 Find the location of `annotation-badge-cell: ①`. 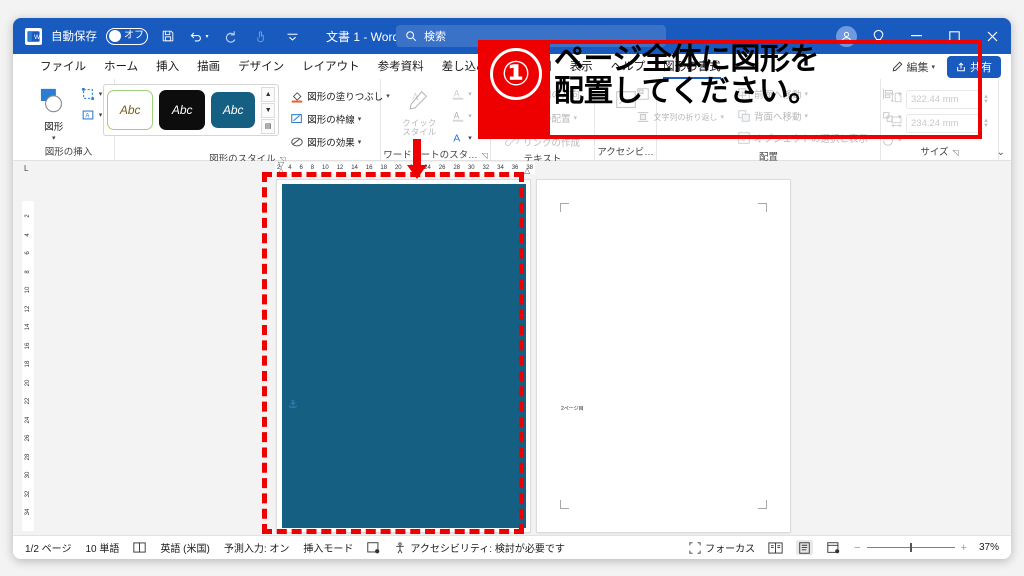

annotation-badge-cell: ① is located at coordinates (516, 89).